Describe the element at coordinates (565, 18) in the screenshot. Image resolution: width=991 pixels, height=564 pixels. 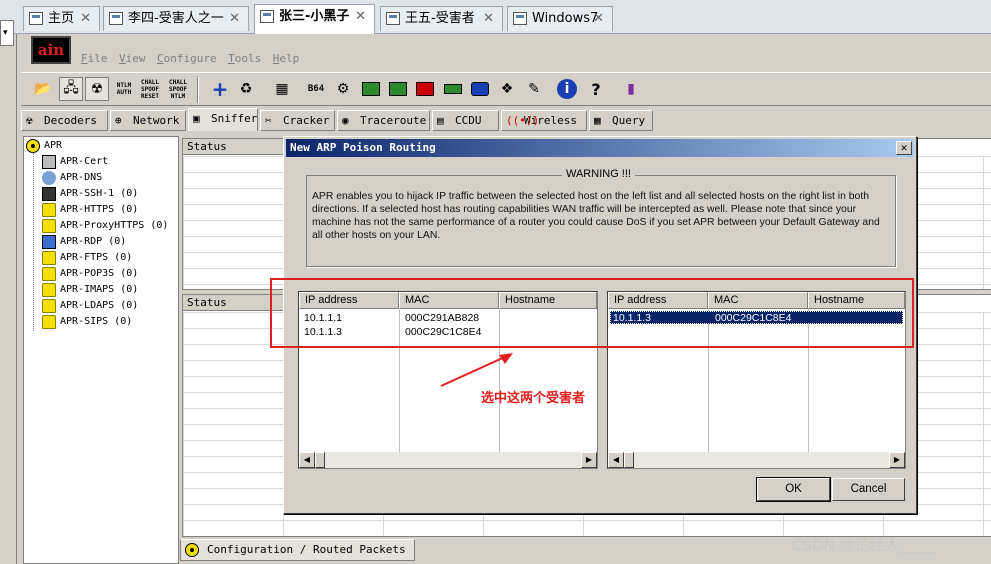
I see `vm-tab-label: Windows7` at that location.